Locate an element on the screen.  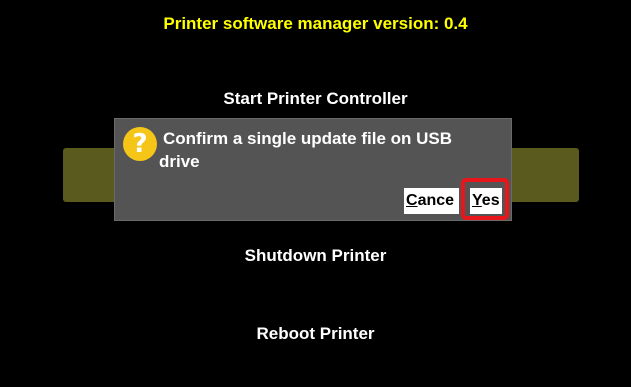
yes-label-rest: es is located at coordinates (490, 200).